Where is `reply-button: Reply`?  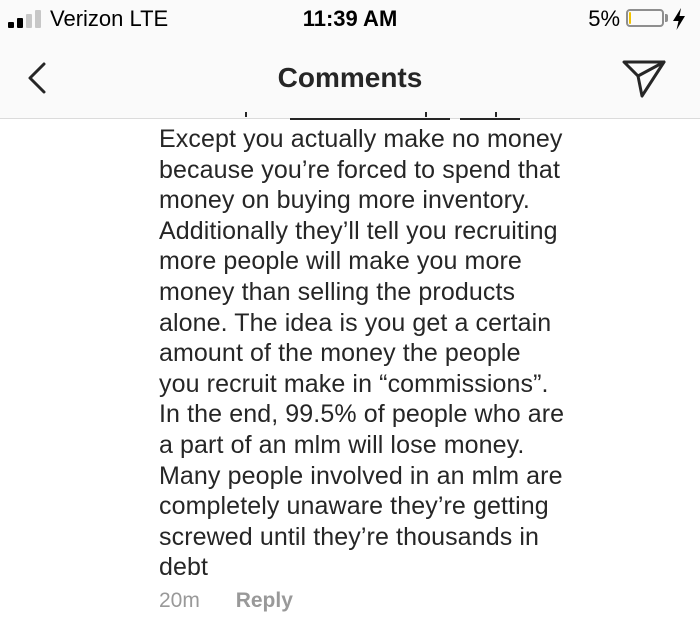 reply-button: Reply is located at coordinates (264, 601).